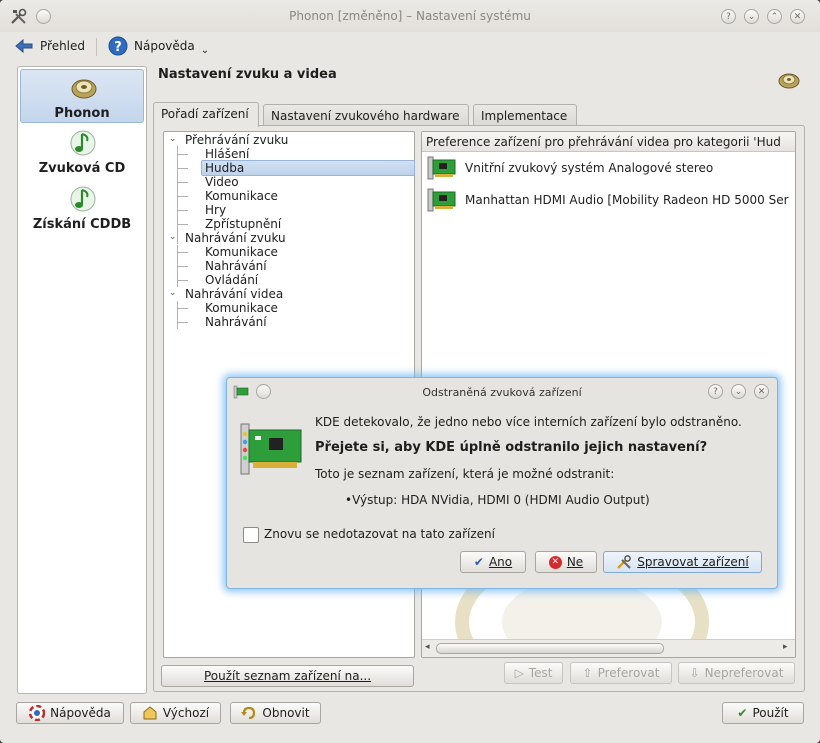 The width and height of the screenshot is (820, 743). Describe the element at coordinates (738, 391) in the screenshot. I see `dialog-minimize-button: ⌄` at that location.